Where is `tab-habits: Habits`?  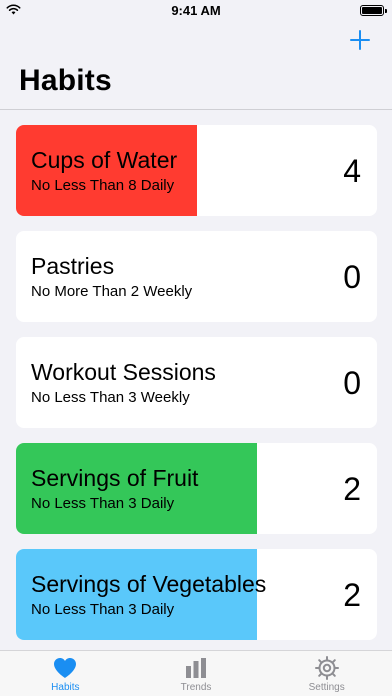
tab-habits: Habits is located at coordinates (65, 673).